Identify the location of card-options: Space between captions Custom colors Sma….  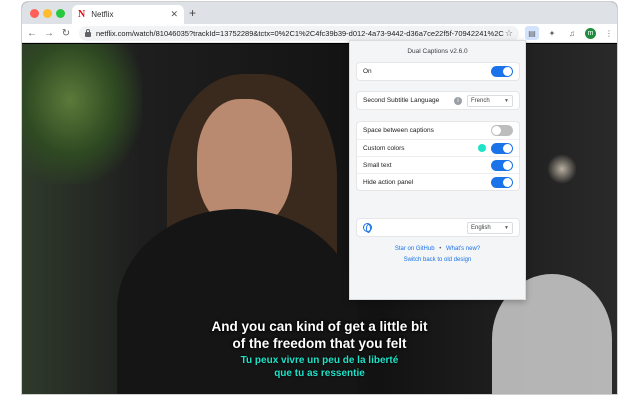
(438, 156).